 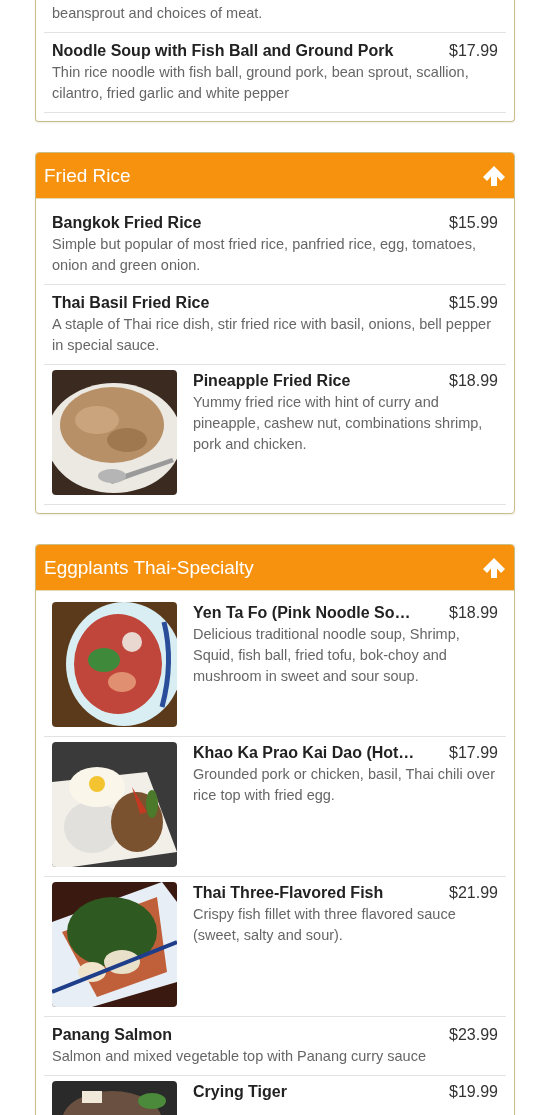 I want to click on dish-description: Thin rice noodle with fish ball, ground pork, bean sprout, scallion, cilantro, fried garlic and white pepper, so click(x=261, y=83).